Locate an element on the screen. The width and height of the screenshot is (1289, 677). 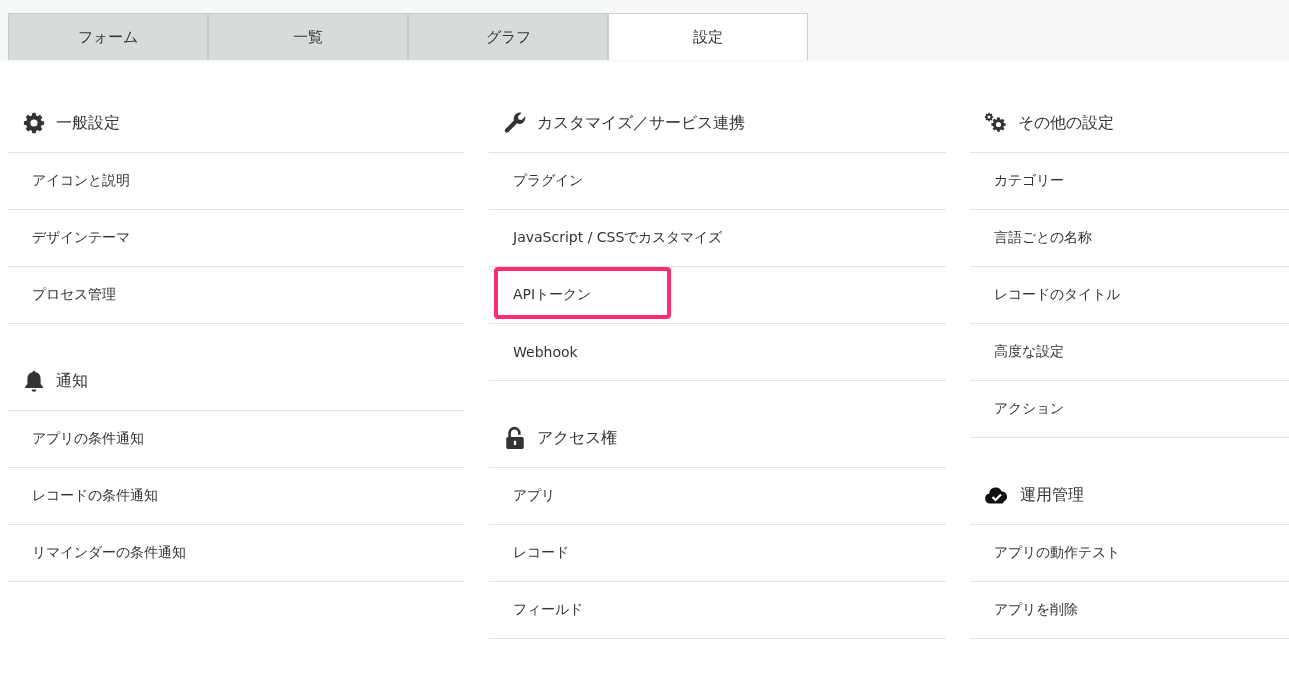
settings-link: レコードの条件通知 is located at coordinates (95, 496).